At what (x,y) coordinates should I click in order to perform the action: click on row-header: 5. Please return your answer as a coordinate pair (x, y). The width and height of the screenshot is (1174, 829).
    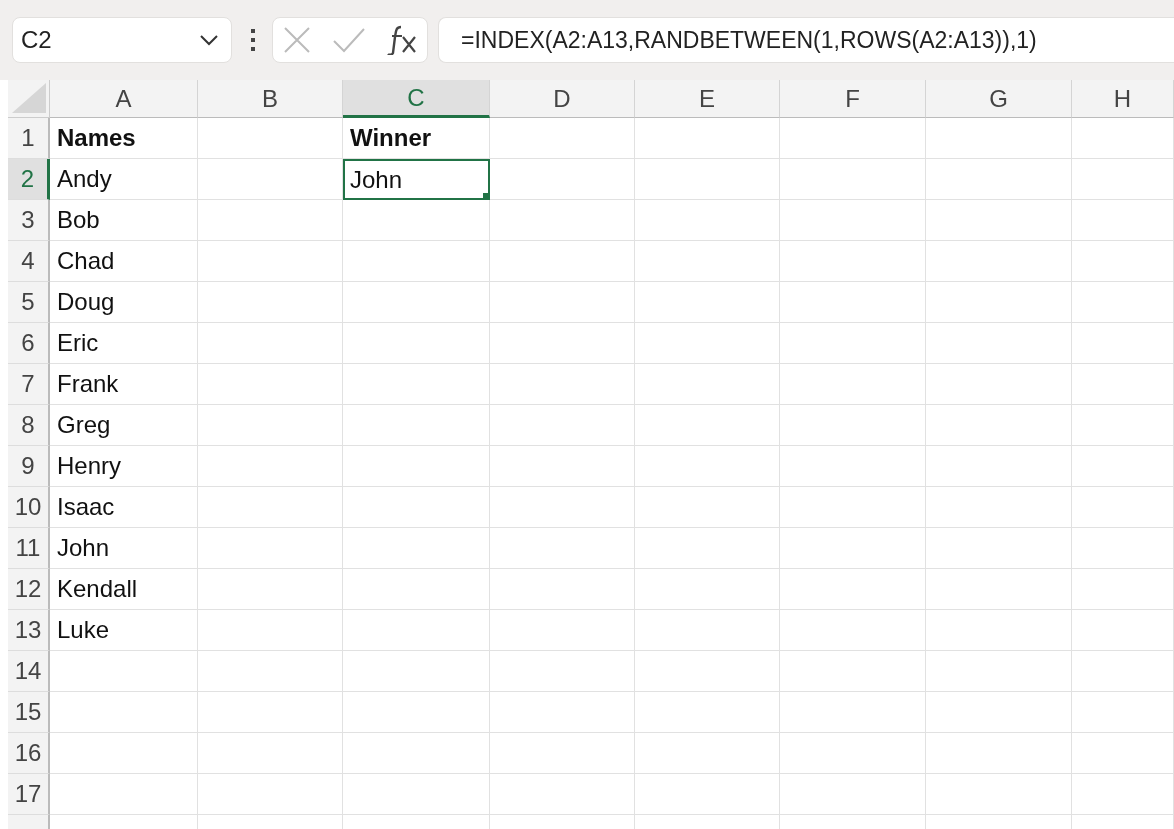
    Looking at the image, I should click on (29, 302).